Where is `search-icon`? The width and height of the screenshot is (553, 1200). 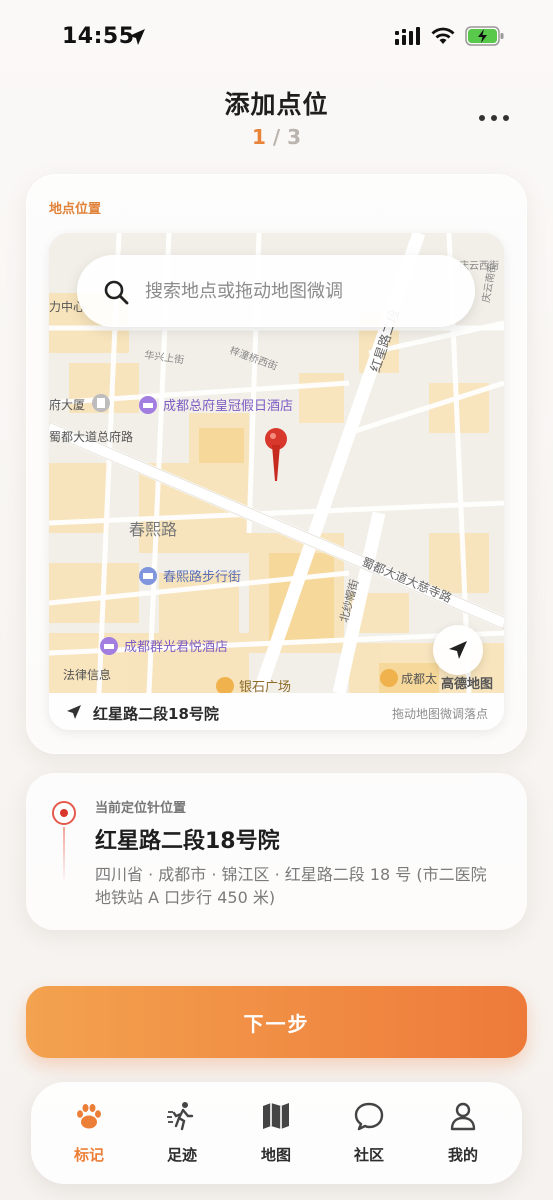 search-icon is located at coordinates (116, 292).